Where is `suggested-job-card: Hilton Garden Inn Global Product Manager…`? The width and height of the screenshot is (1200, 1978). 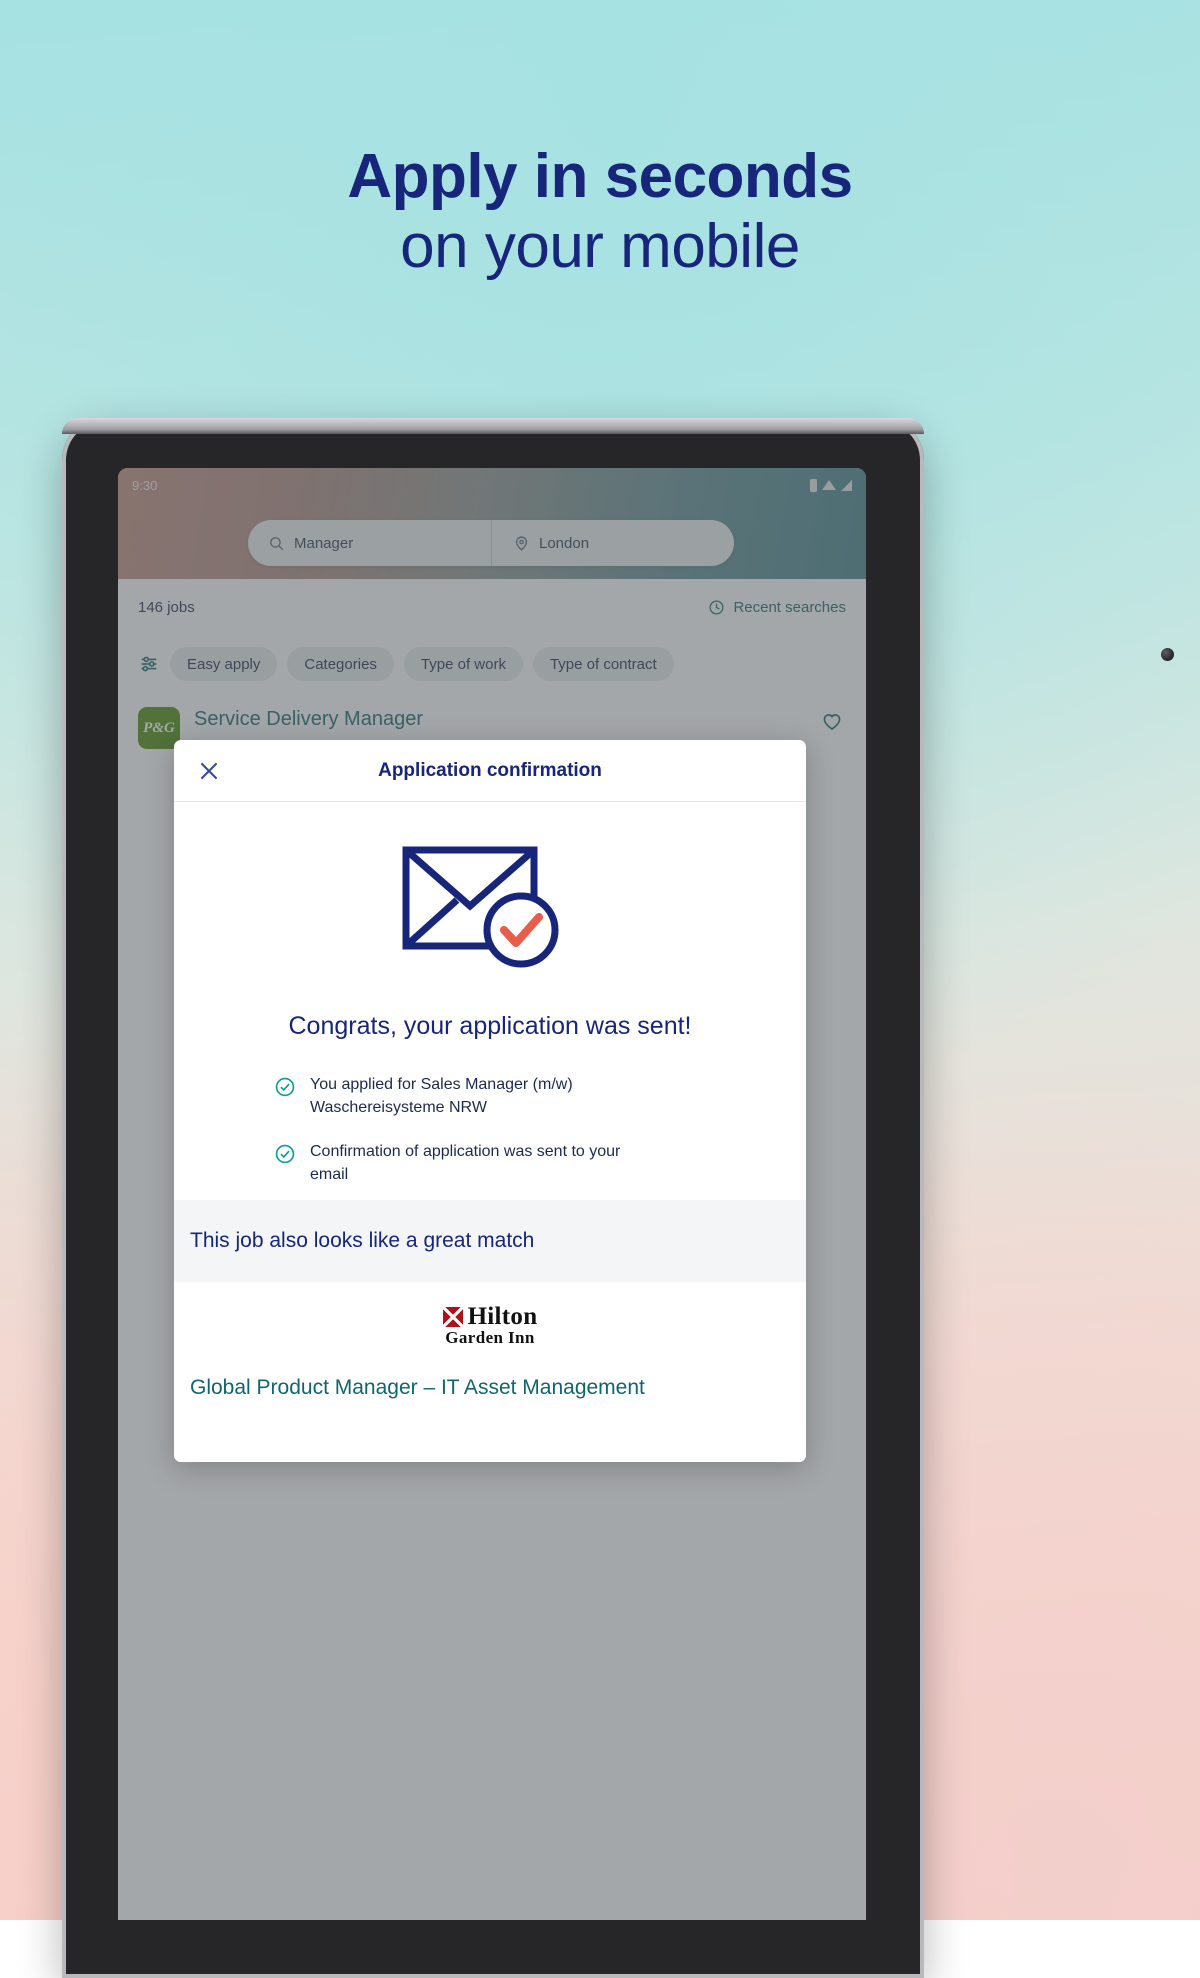
suggested-job-card: Hilton Garden Inn Global Product Manager… is located at coordinates (490, 1372).